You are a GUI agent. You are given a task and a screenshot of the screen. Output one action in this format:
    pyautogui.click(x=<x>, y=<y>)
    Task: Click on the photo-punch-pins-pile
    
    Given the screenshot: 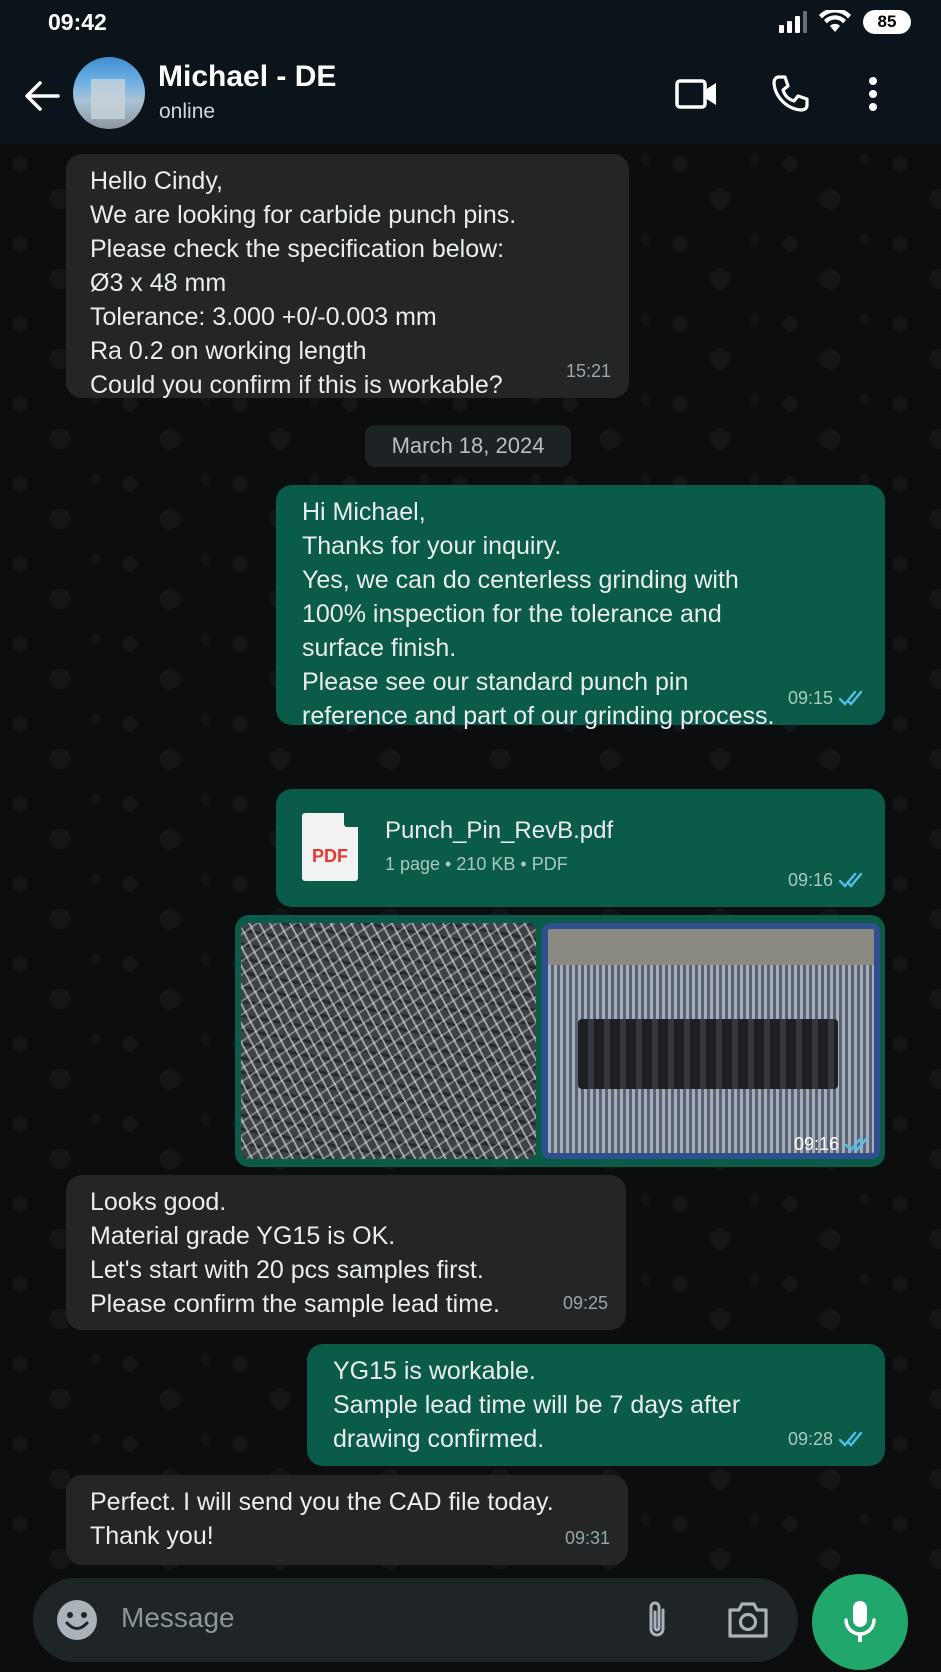 What is the action you would take?
    pyautogui.click(x=388, y=1041)
    